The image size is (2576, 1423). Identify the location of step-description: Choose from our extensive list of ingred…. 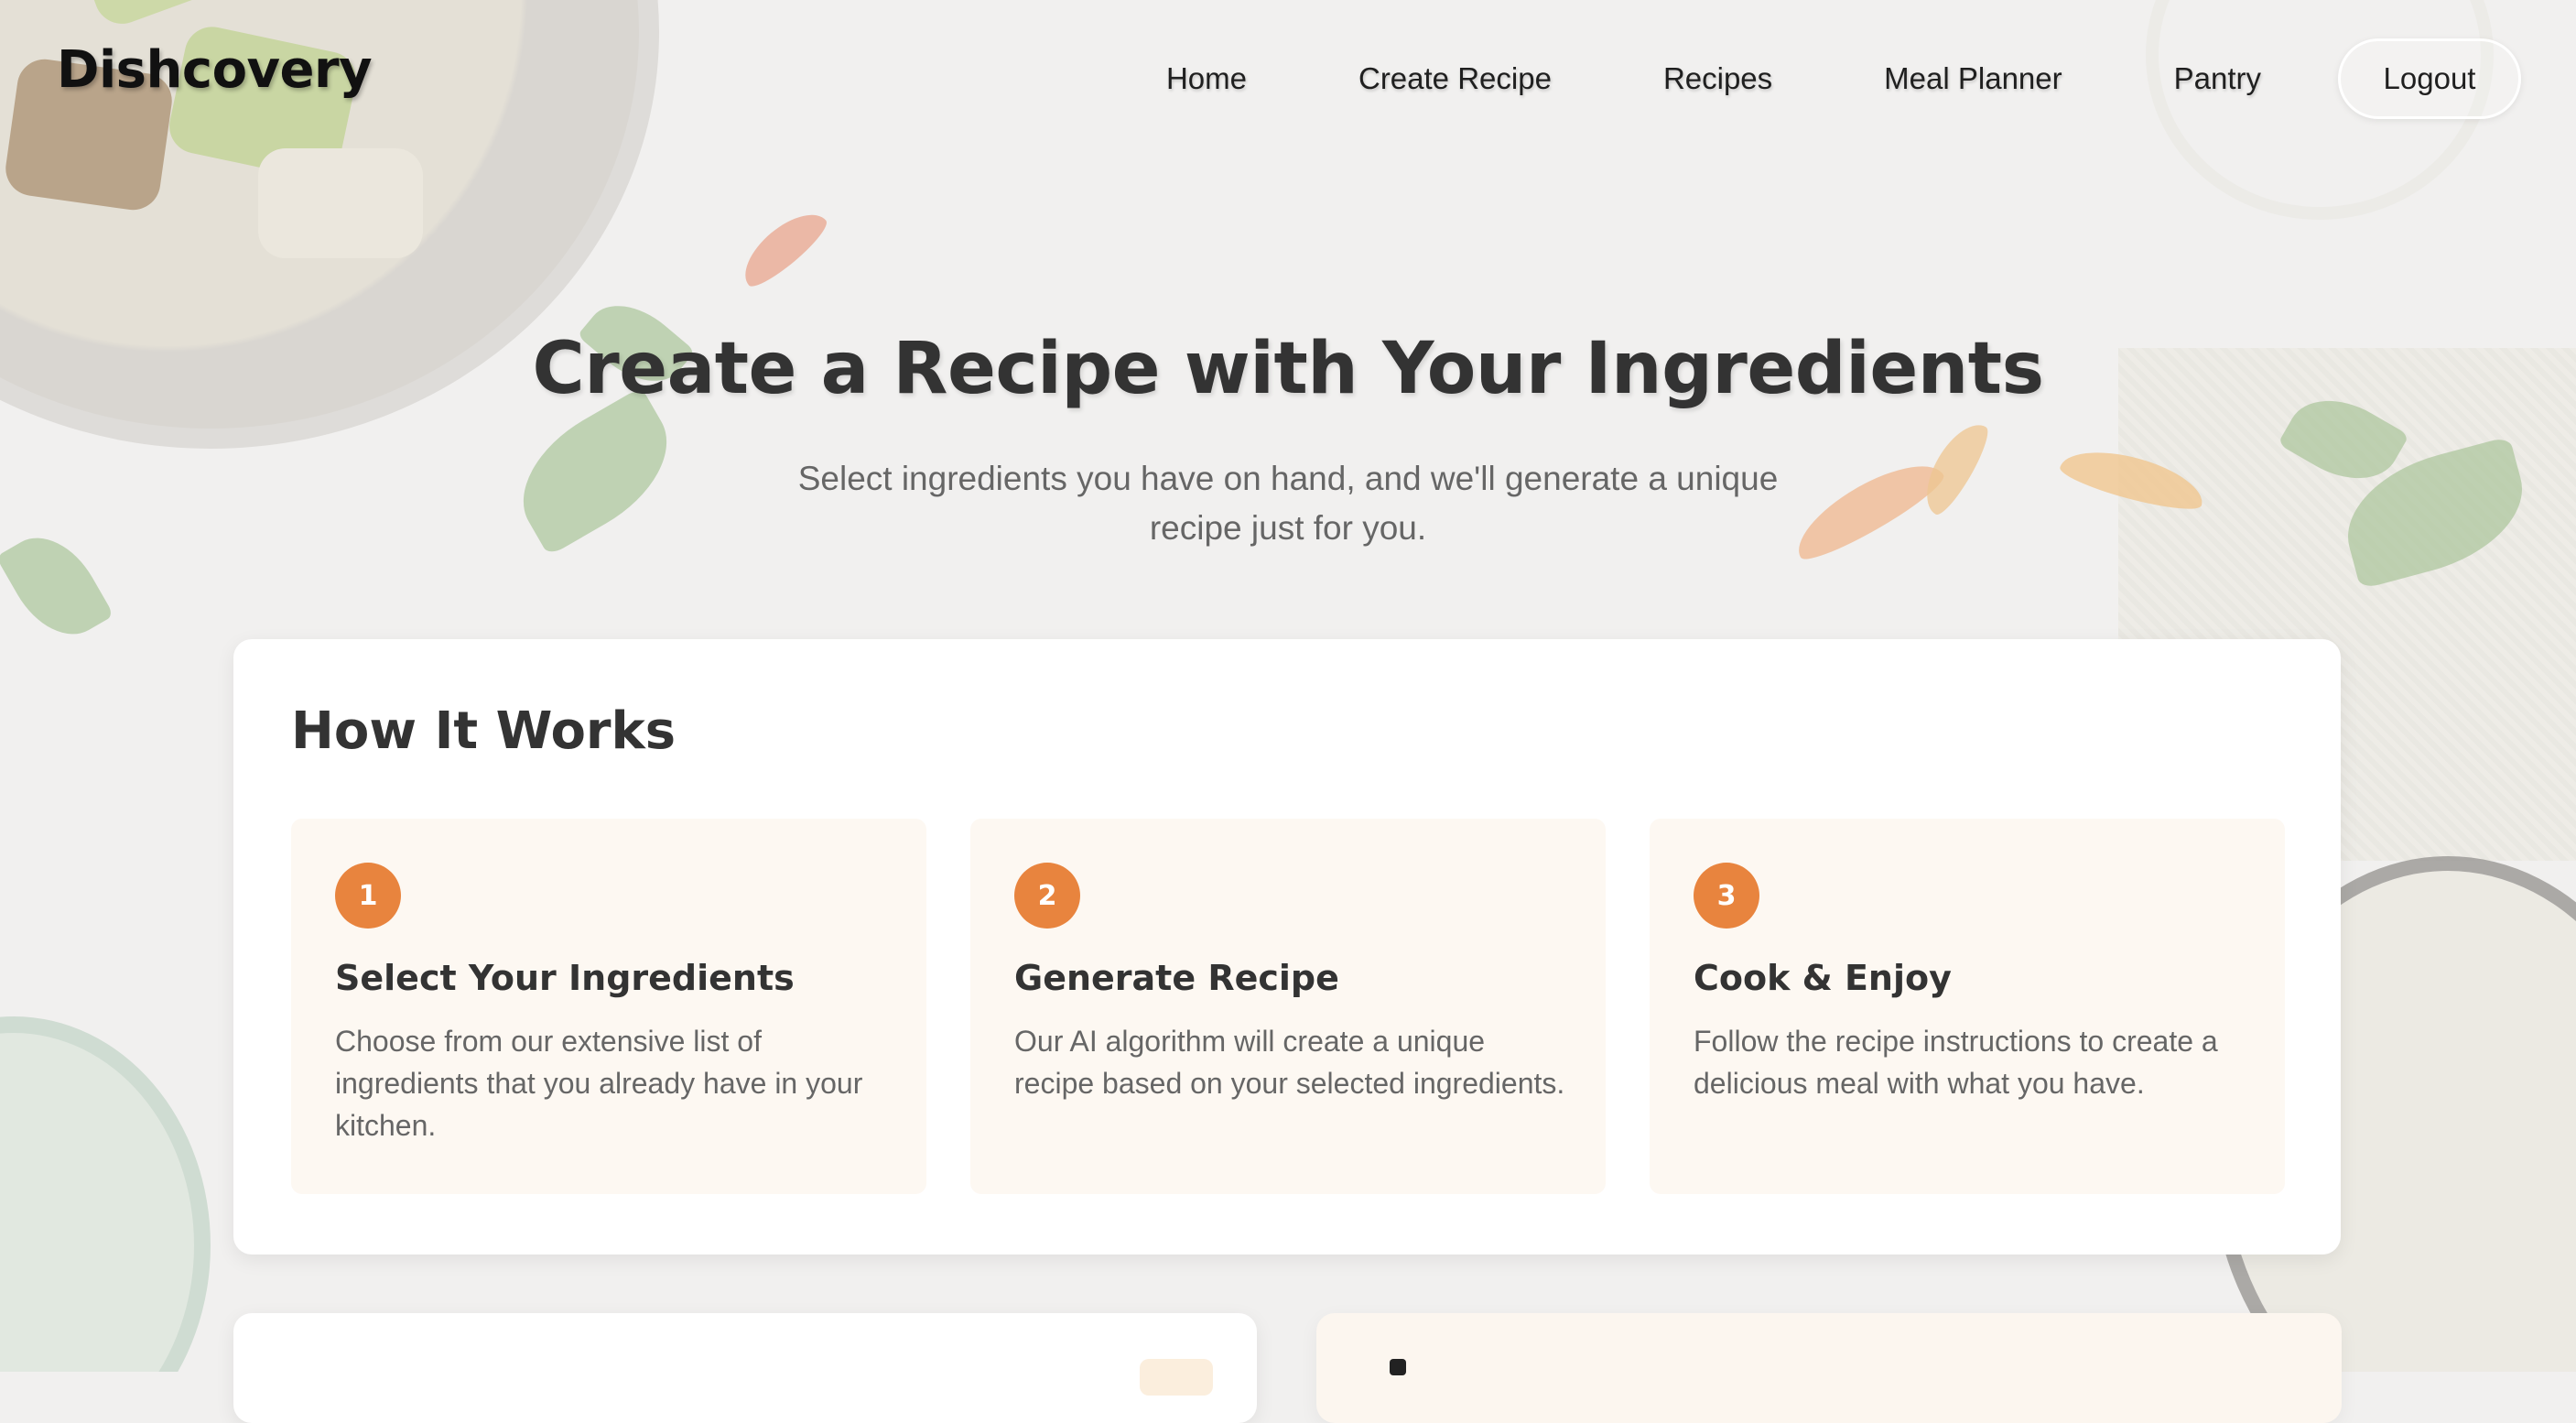
(599, 1083).